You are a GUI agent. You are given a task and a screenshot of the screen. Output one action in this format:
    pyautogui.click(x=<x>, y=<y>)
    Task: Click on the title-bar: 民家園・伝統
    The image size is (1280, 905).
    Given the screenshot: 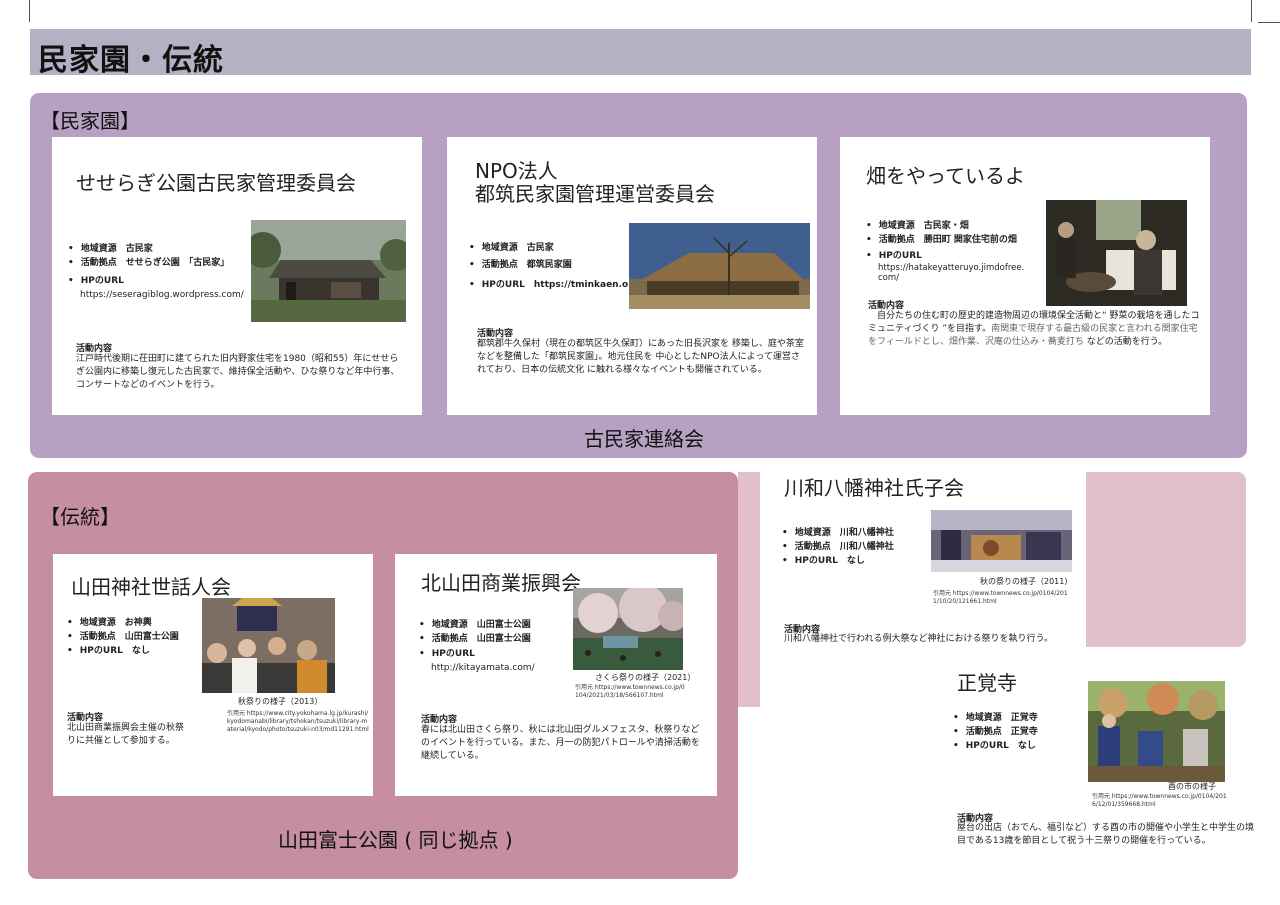 What is the action you would take?
    pyautogui.click(x=640, y=53)
    